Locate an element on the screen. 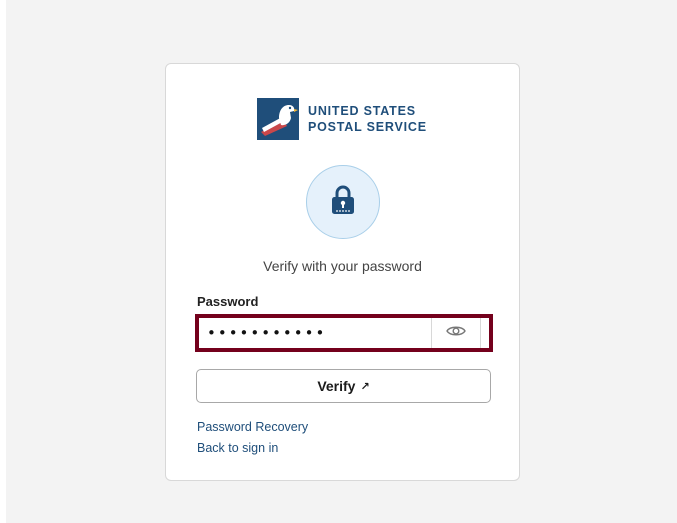 The width and height of the screenshot is (677, 523). lock-icon is located at coordinates (343, 202).